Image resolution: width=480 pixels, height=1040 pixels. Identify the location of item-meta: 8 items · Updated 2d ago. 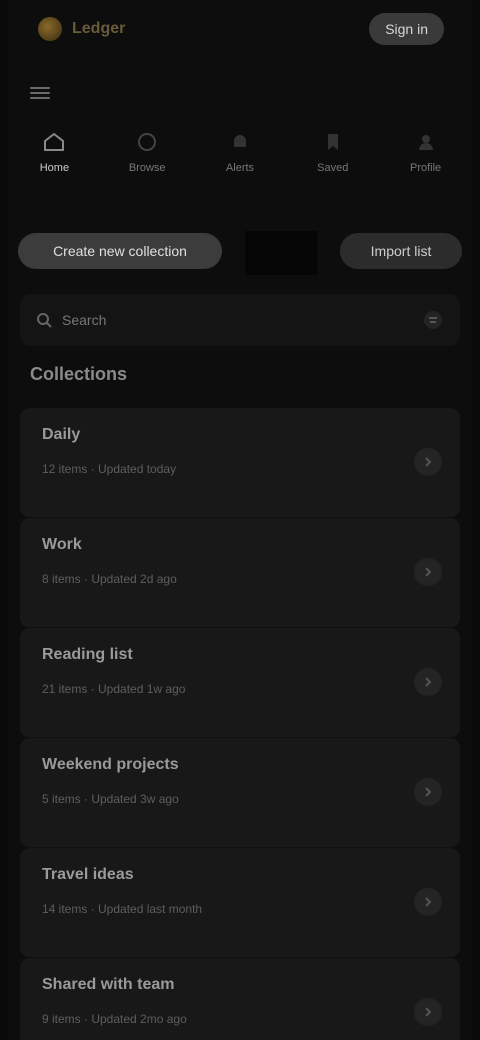
(109, 579).